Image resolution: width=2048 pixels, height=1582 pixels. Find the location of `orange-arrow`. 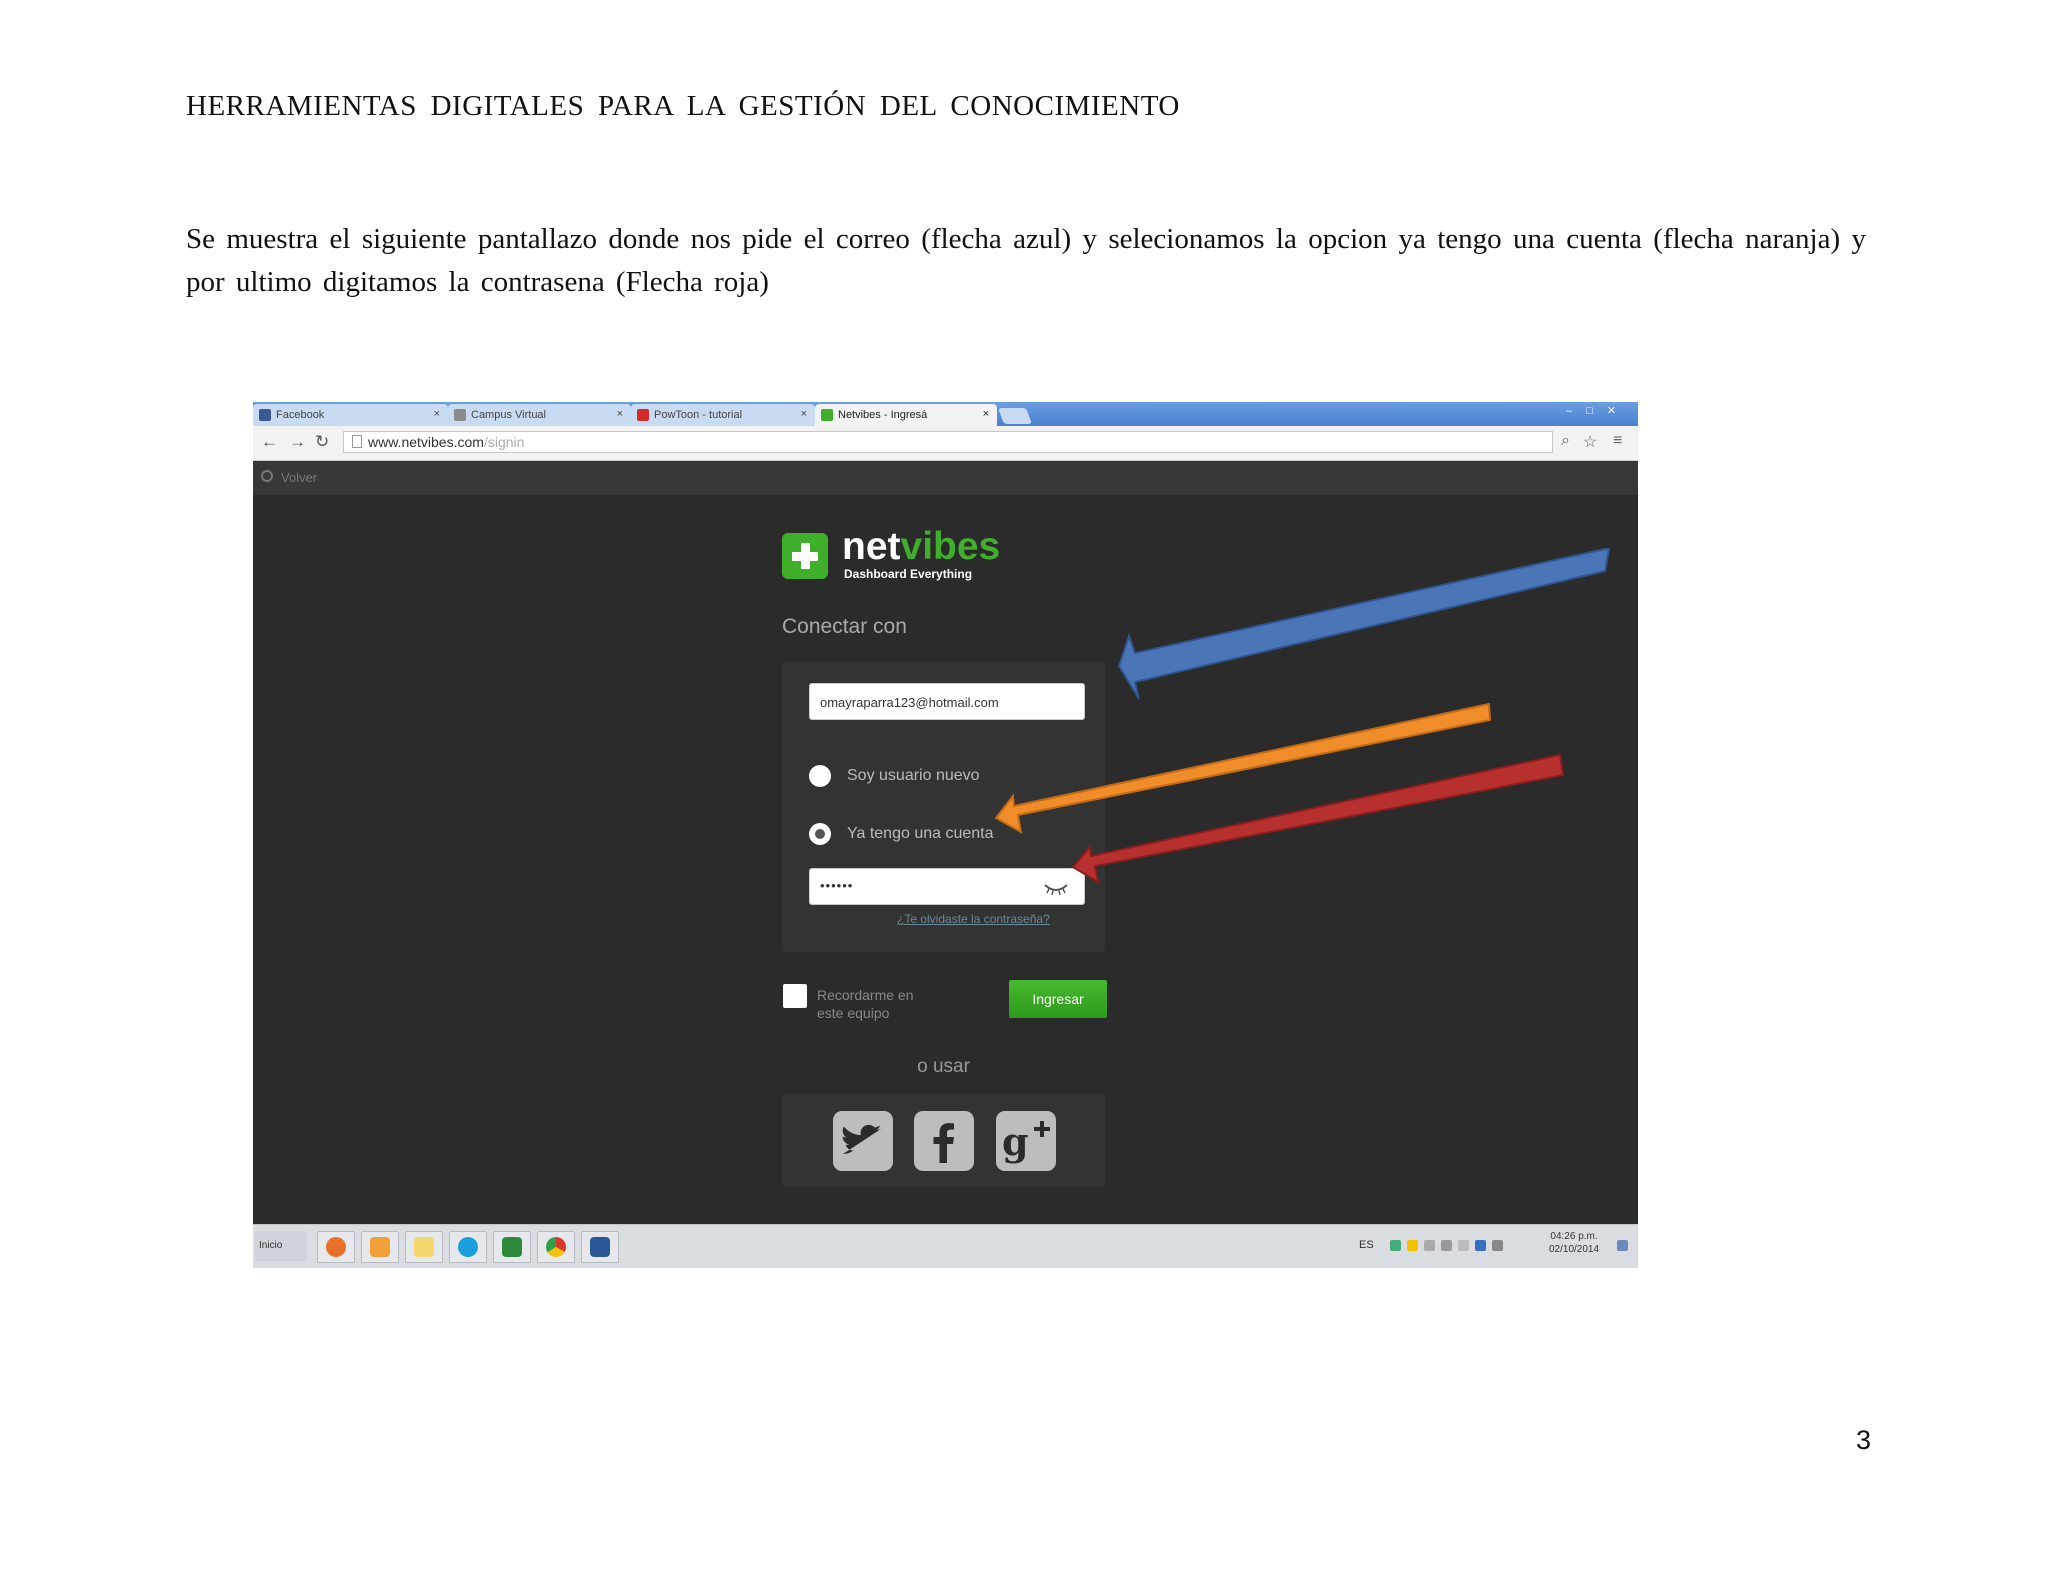

orange-arrow is located at coordinates (1243, 768).